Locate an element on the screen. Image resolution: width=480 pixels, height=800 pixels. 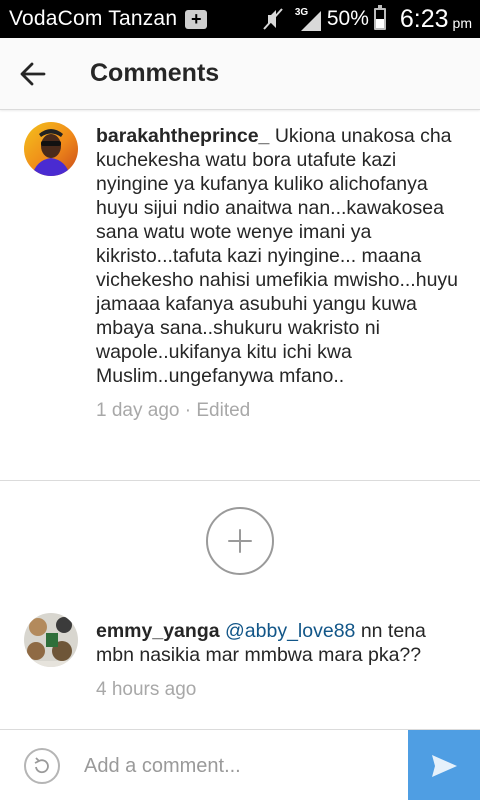
comment-time: 1 day ago is located at coordinates (138, 410).